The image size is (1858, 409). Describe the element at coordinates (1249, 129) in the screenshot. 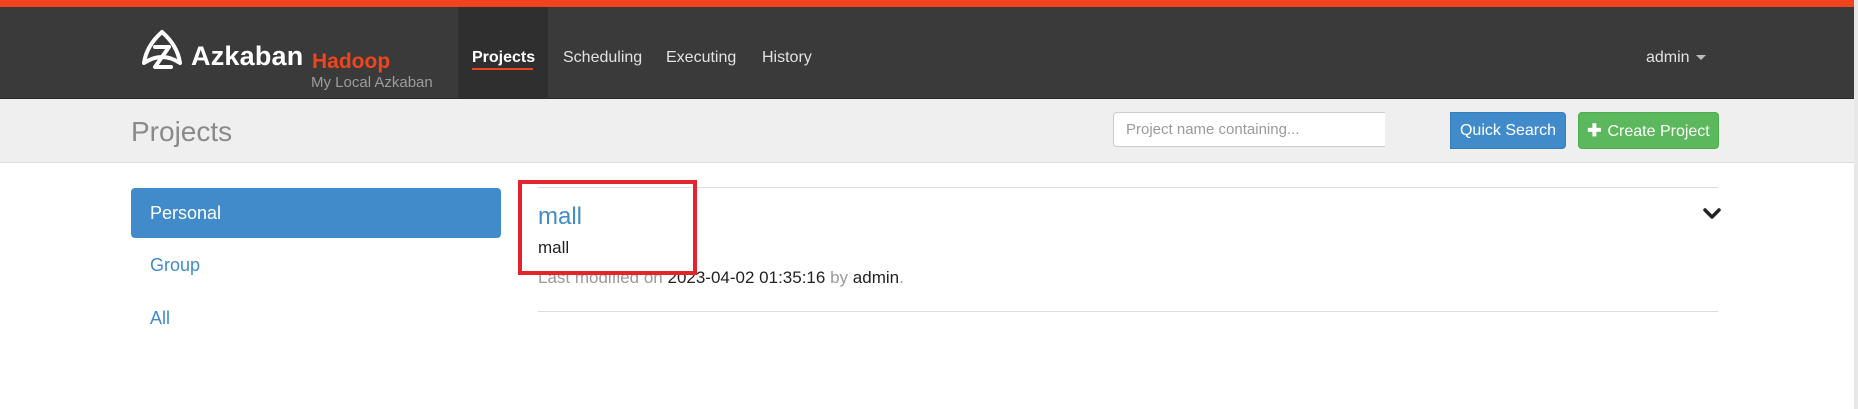

I see `project-search-input` at that location.